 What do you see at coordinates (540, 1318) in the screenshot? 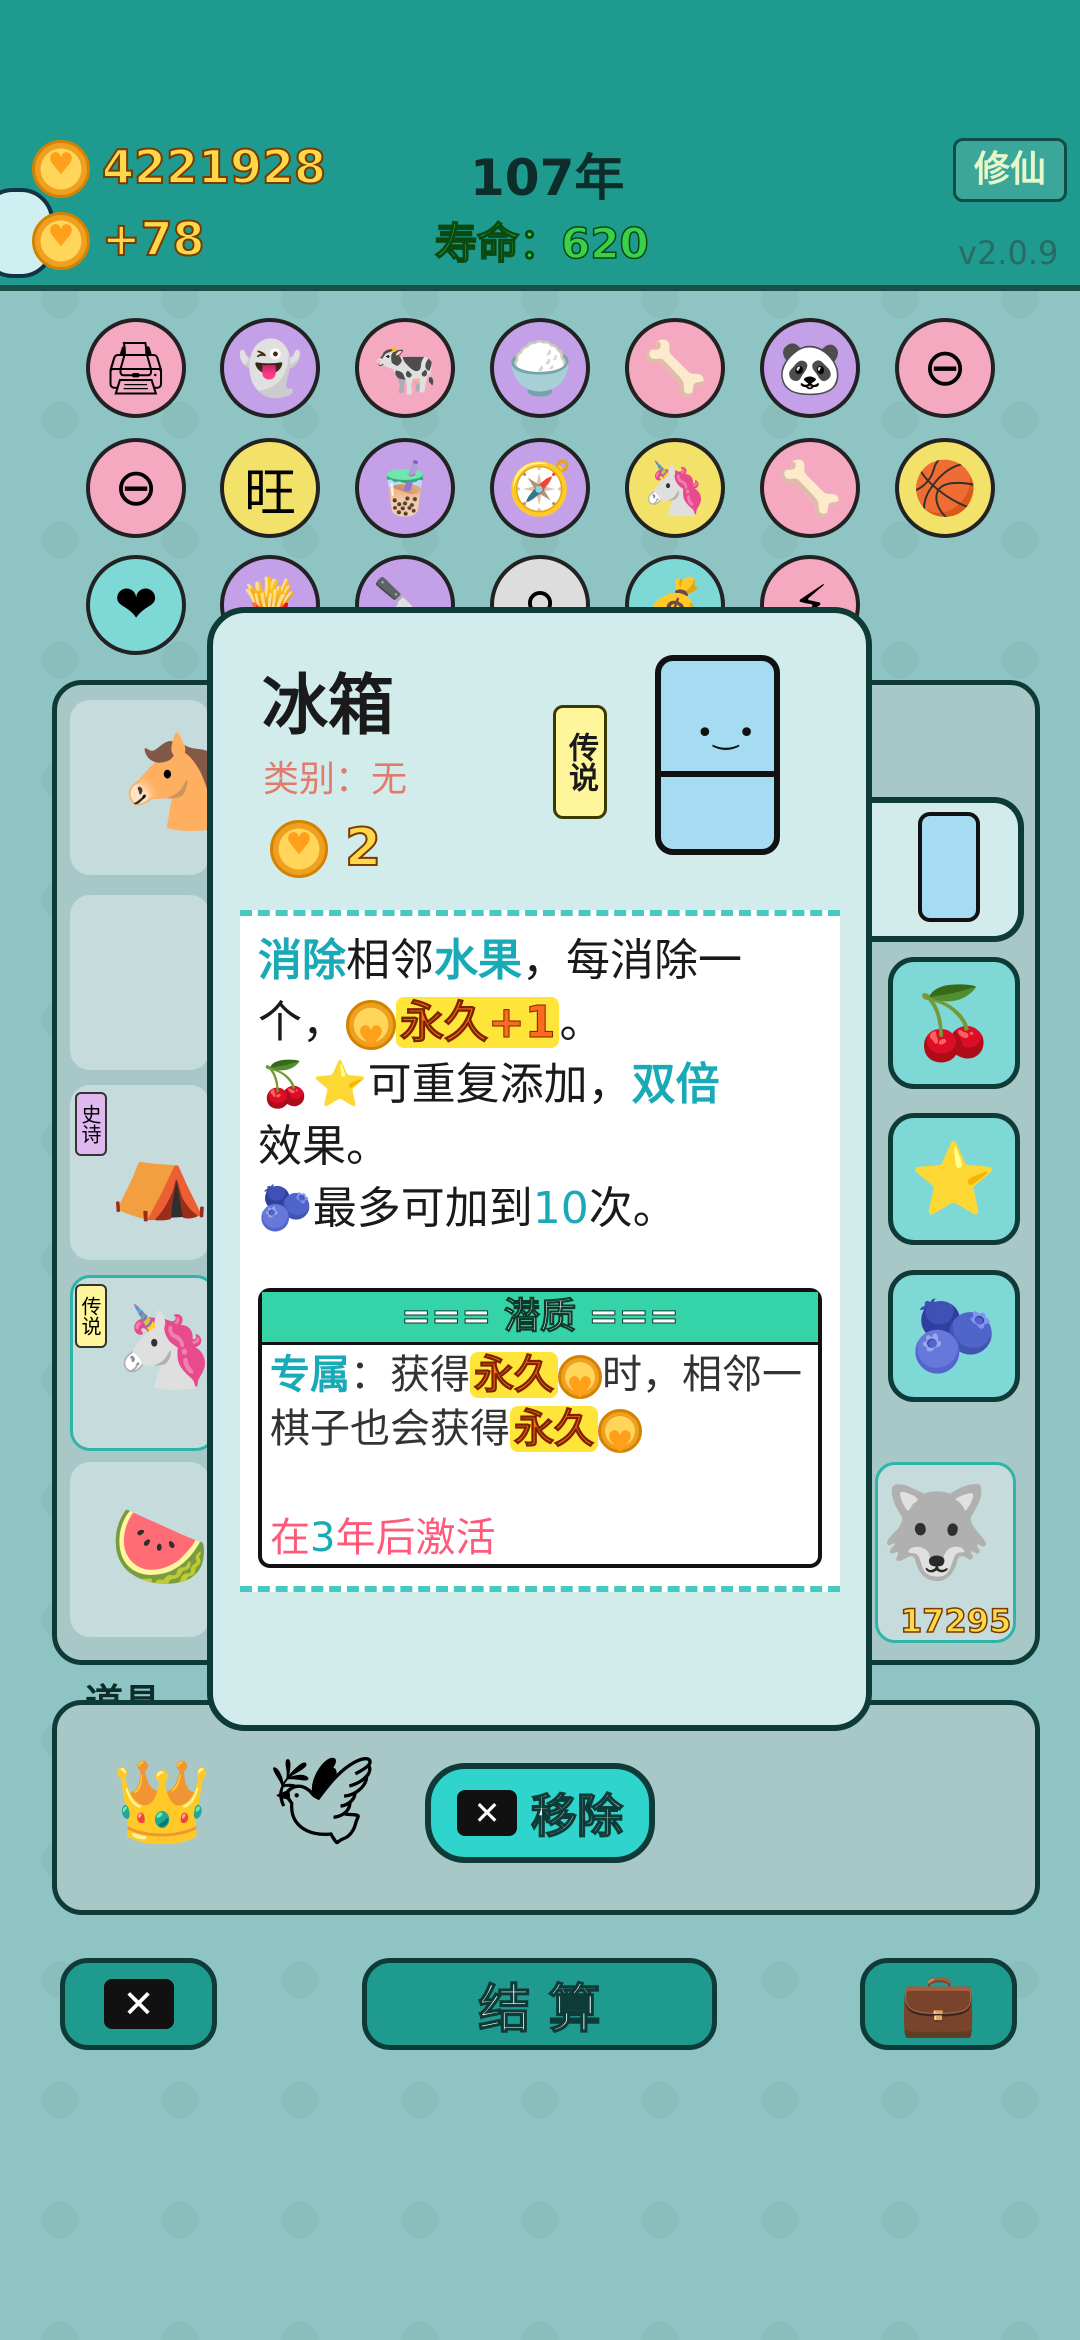
I see `potential-header: === 潜质 ===` at bounding box center [540, 1318].